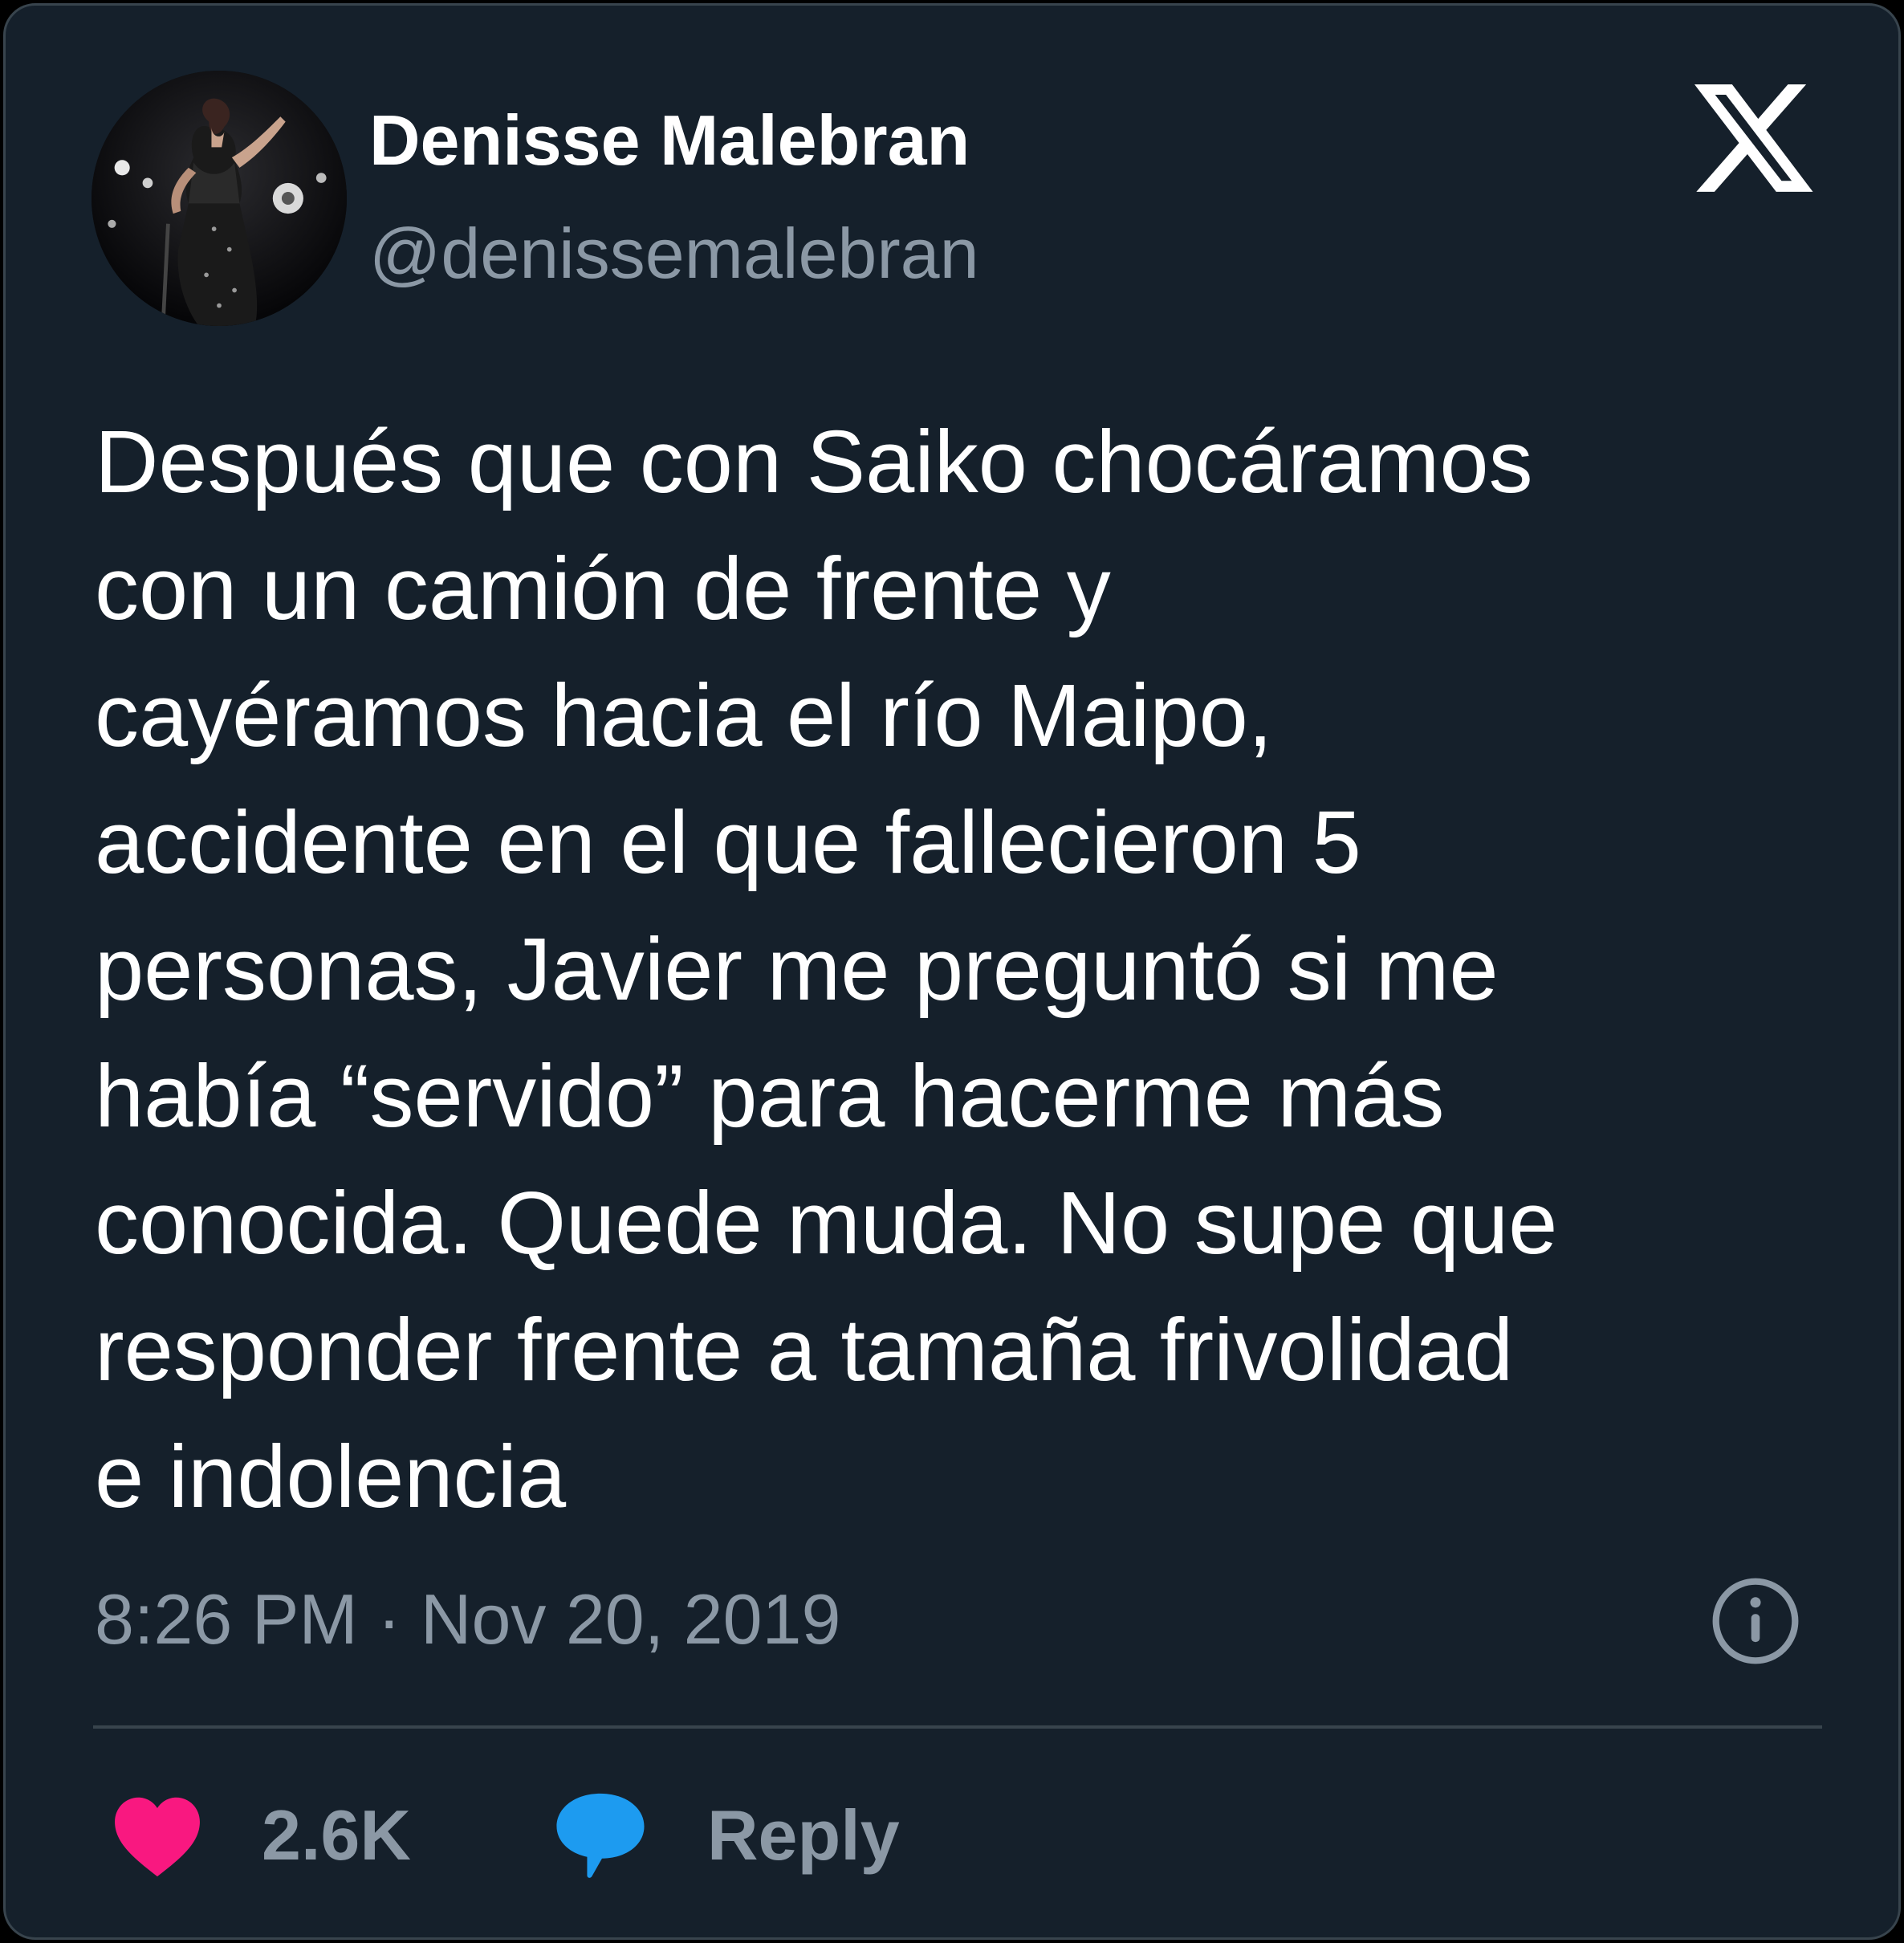 Image resolution: width=1904 pixels, height=1943 pixels. Describe the element at coordinates (1755, 1621) in the screenshot. I see `info-icon` at that location.